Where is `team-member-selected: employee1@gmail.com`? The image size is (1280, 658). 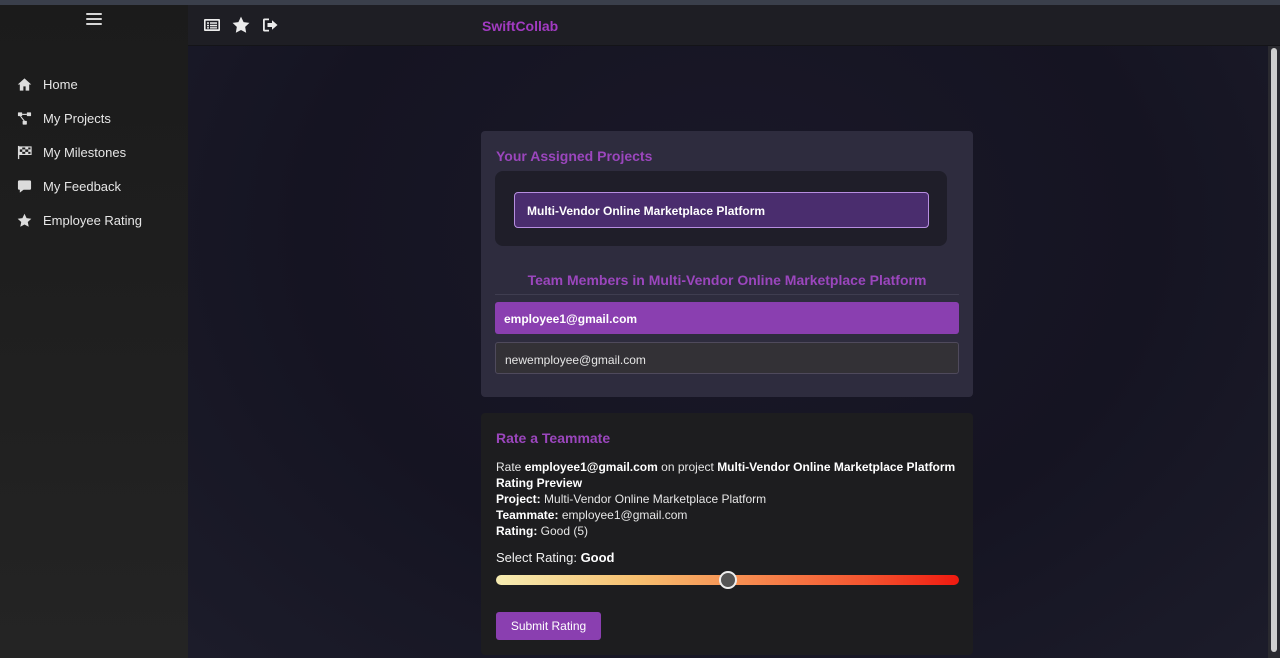 team-member-selected: employee1@gmail.com is located at coordinates (727, 318).